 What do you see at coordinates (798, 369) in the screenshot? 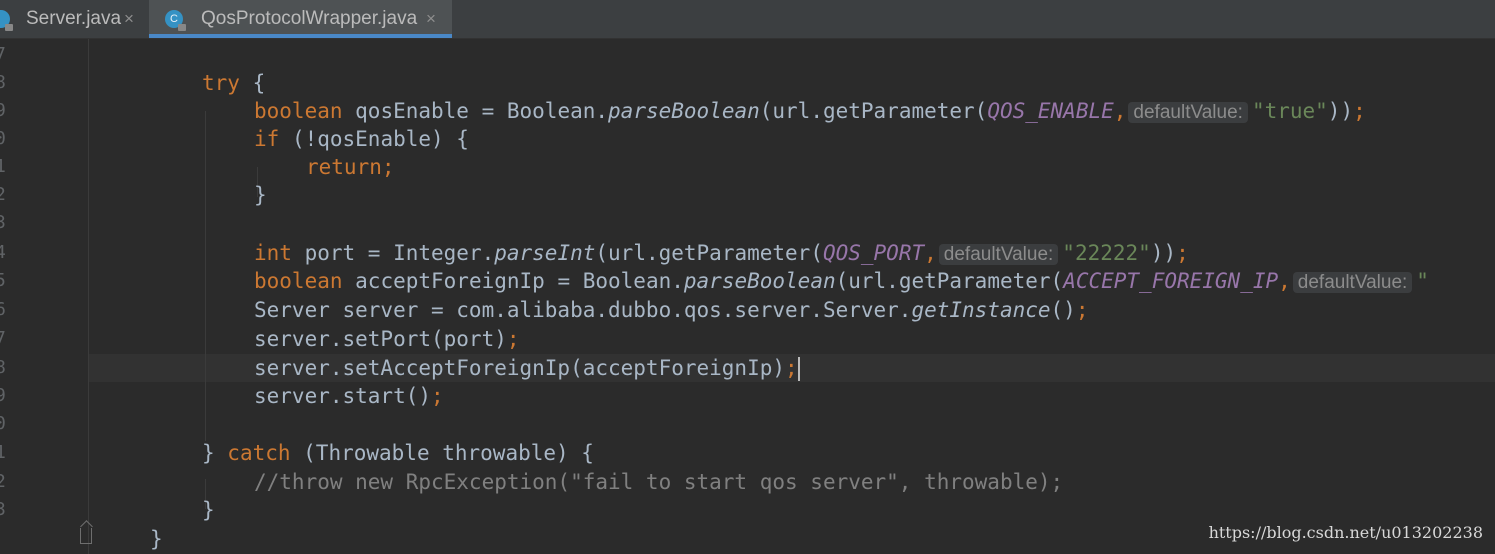
I see `text-cursor` at bounding box center [798, 369].